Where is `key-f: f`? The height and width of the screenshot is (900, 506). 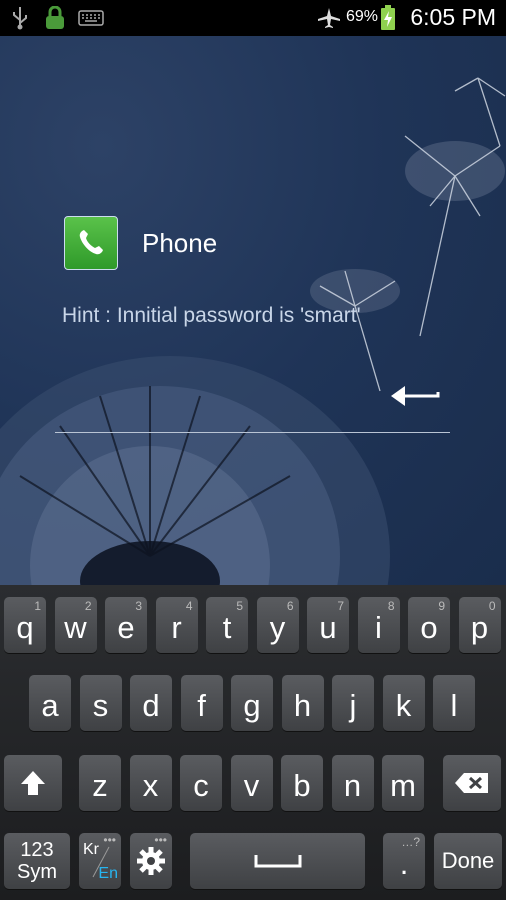
key-f: f is located at coordinates (201, 703).